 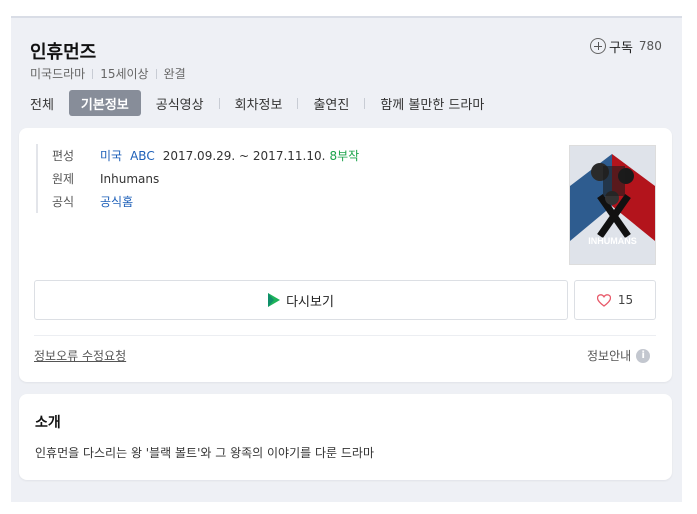 I want to click on episodes-link: 8부작, so click(x=344, y=155).